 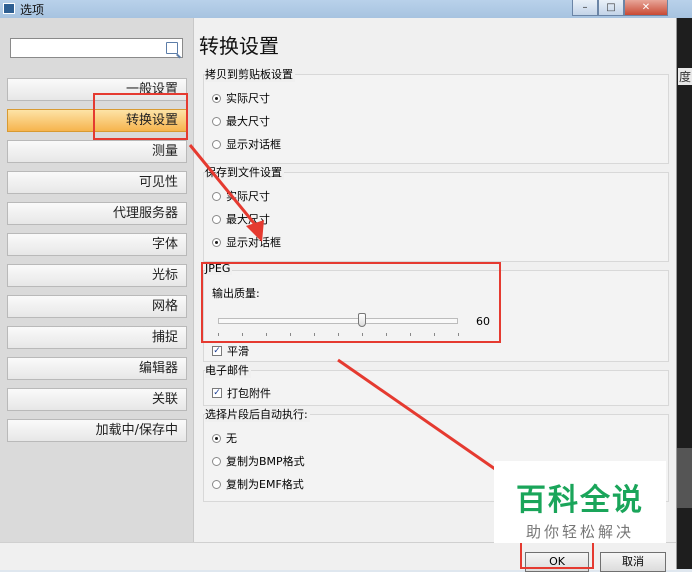 I want to click on watermark: 百科全说 助你轻松解决, so click(x=580, y=502).